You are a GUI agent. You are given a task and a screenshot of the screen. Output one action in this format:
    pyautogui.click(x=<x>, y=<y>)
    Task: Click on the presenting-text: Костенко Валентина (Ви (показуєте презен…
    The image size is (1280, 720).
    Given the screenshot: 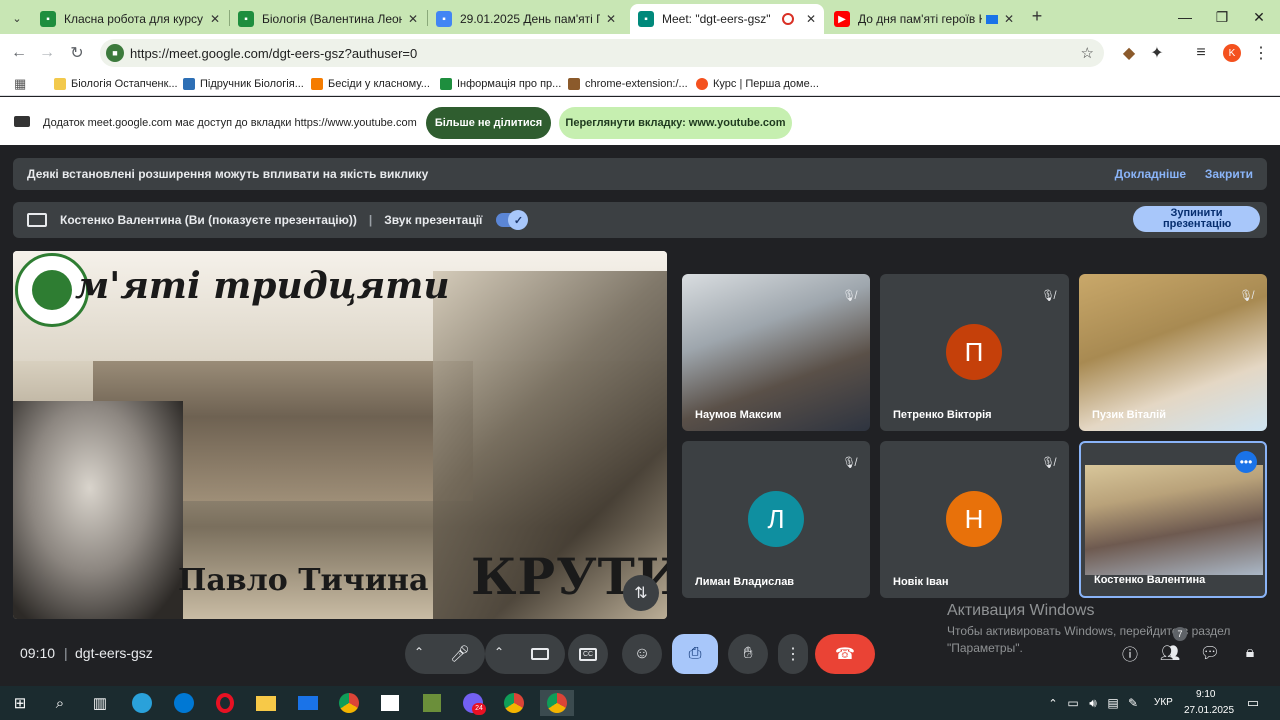 What is the action you would take?
    pyautogui.click(x=208, y=220)
    